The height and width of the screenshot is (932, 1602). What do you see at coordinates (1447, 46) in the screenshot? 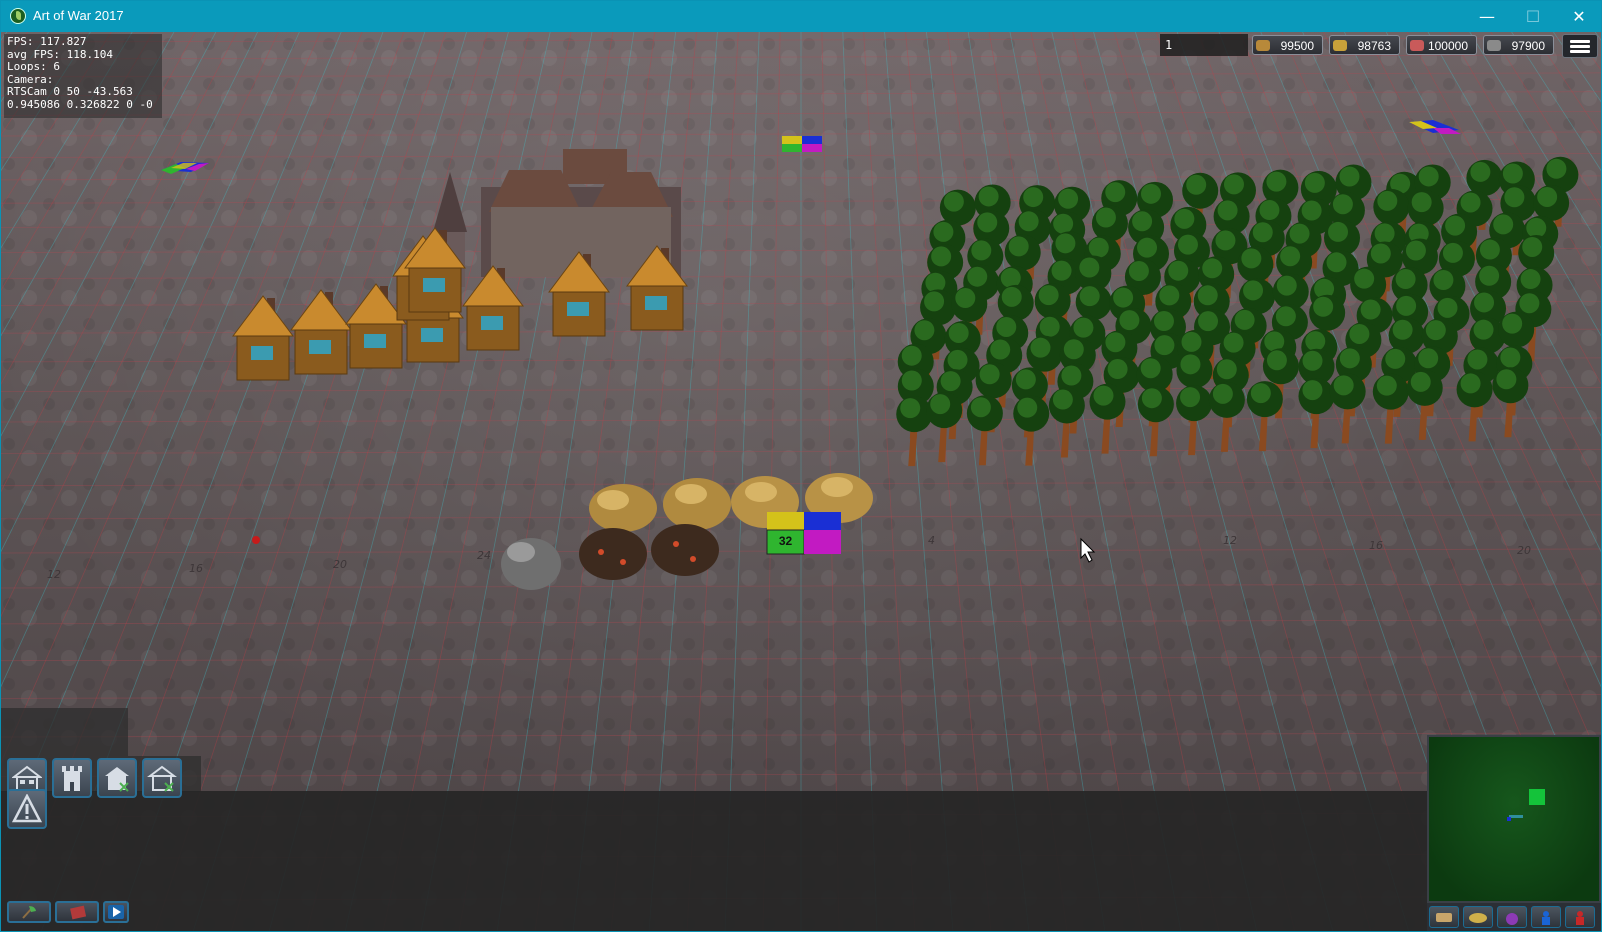
I see `resource-value: 100000` at bounding box center [1447, 46].